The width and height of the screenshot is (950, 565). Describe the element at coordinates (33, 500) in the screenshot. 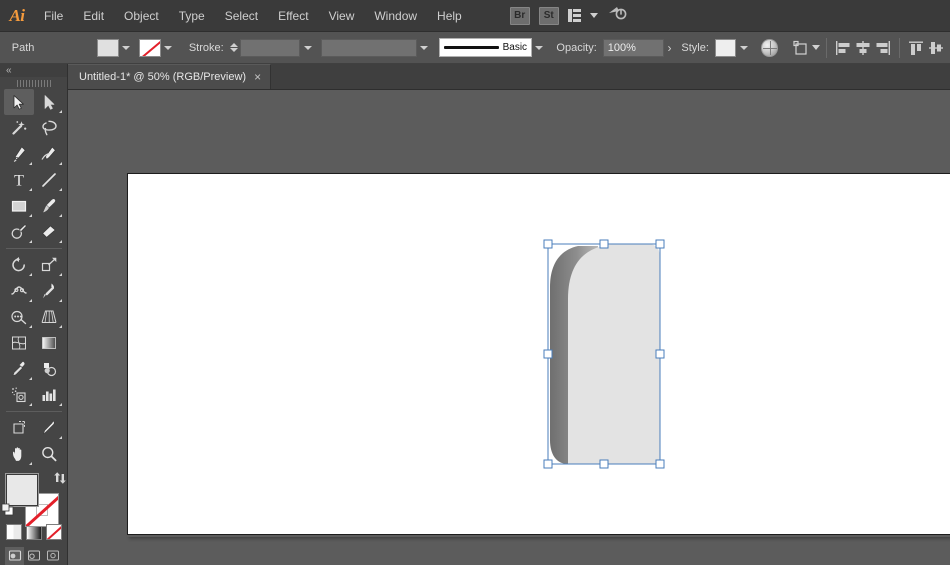

I see `fill-stroke-widget` at that location.